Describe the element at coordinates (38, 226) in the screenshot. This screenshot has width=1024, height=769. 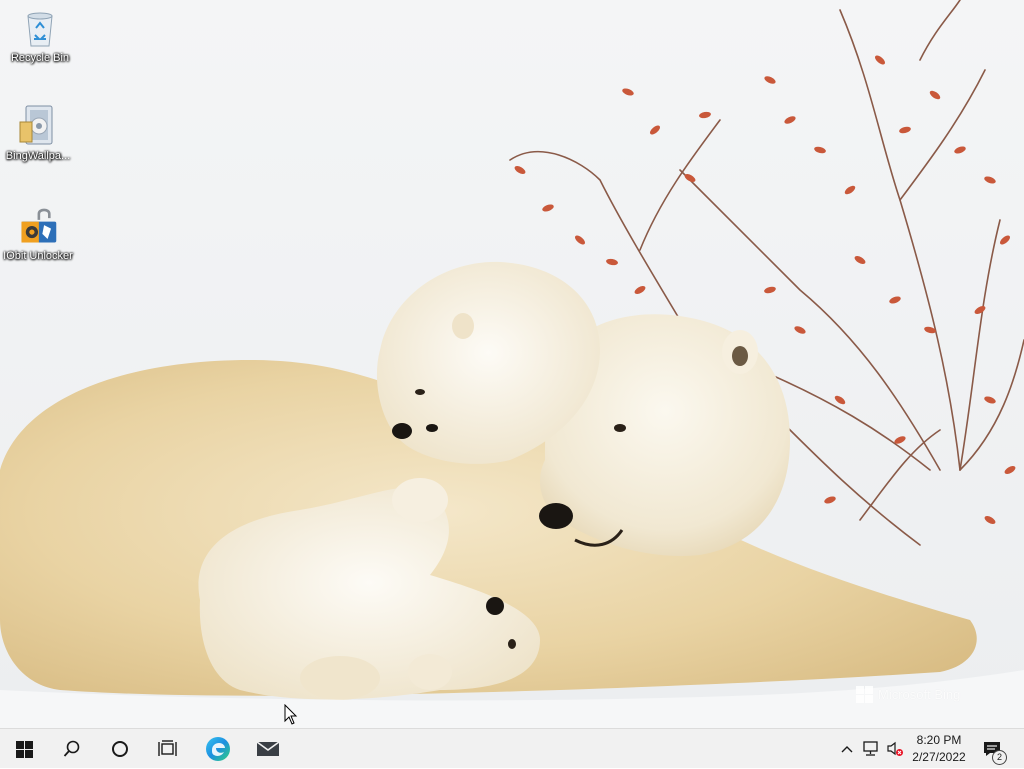
I see `iobit-unlocker-icon` at that location.